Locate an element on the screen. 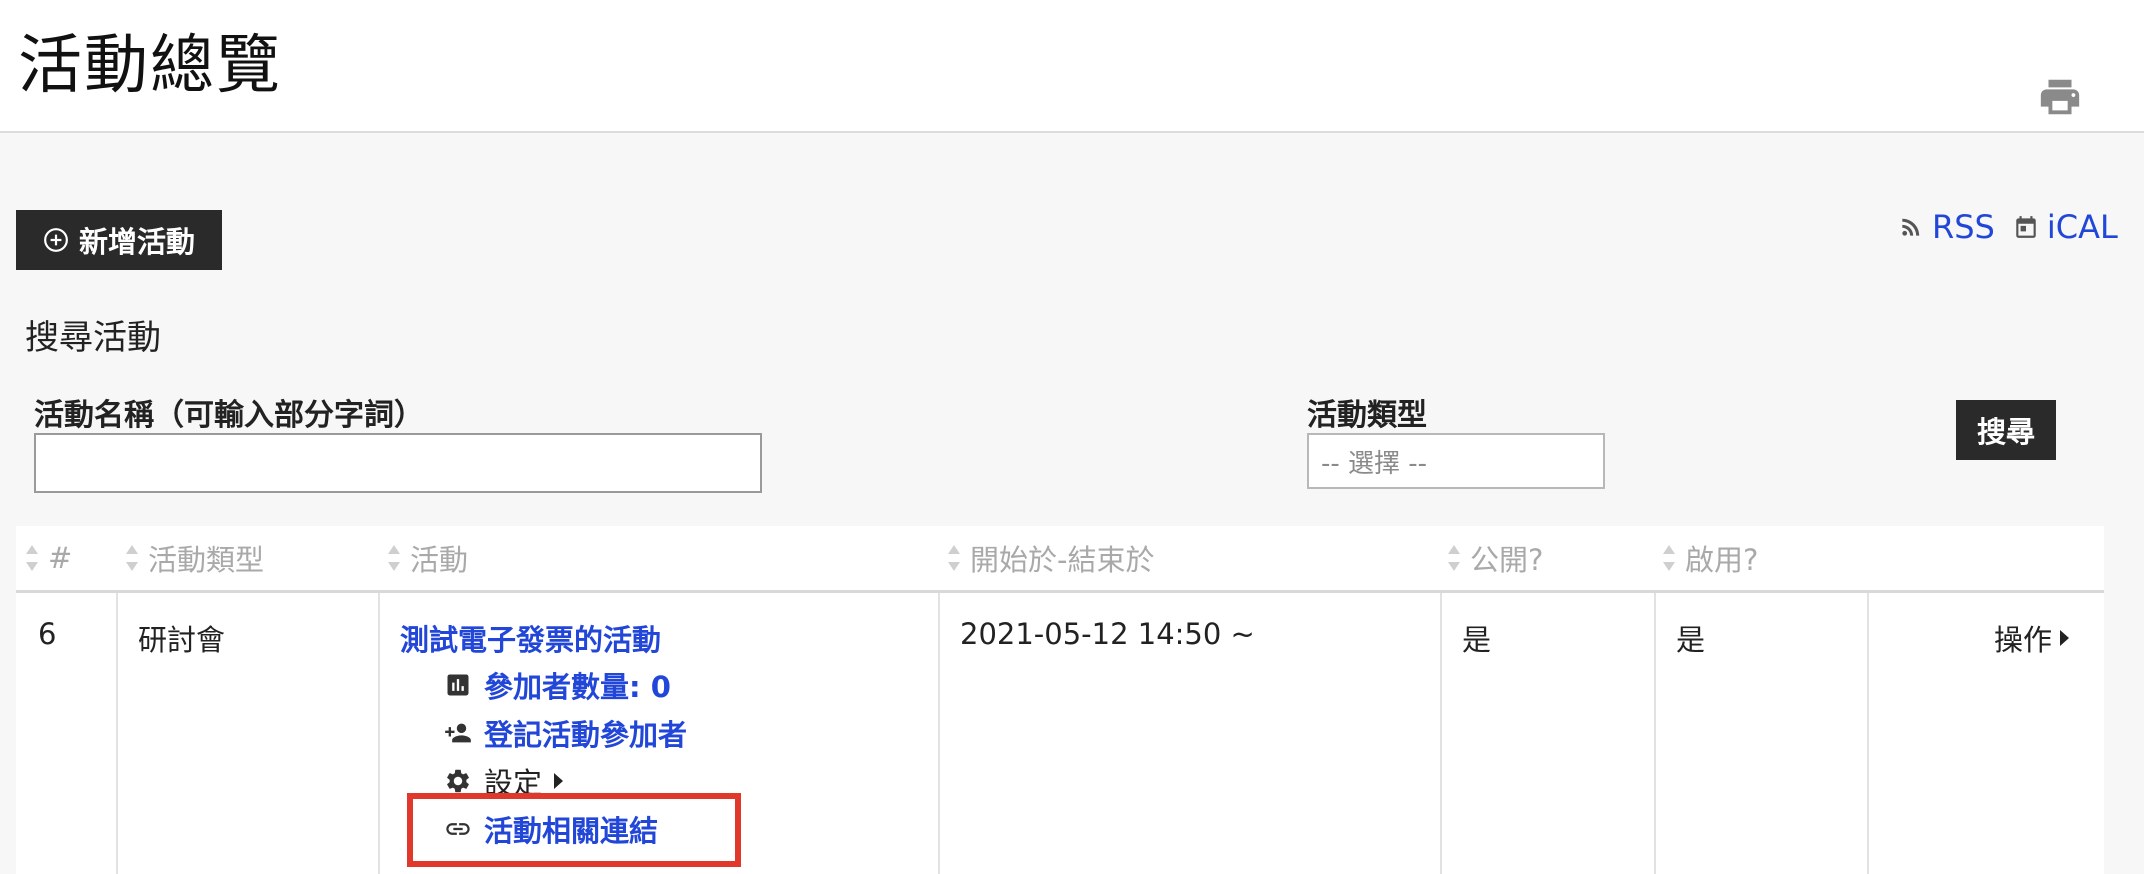 The image size is (2144, 874). event-type-select: -- 選擇 -- is located at coordinates (1456, 461).